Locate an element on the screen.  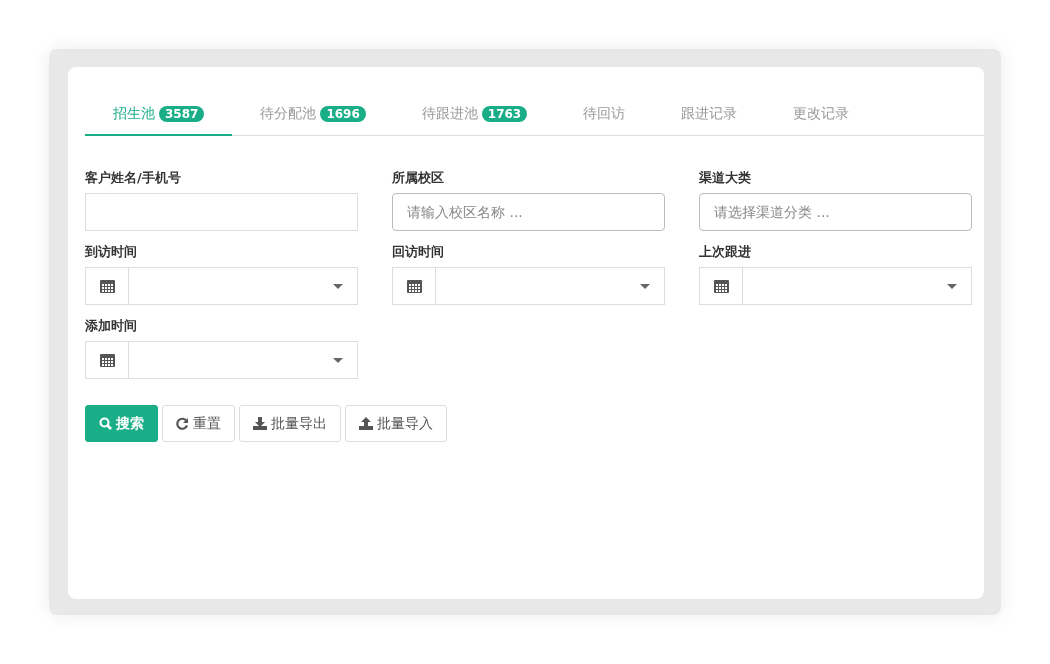
text-field is located at coordinates (221, 212).